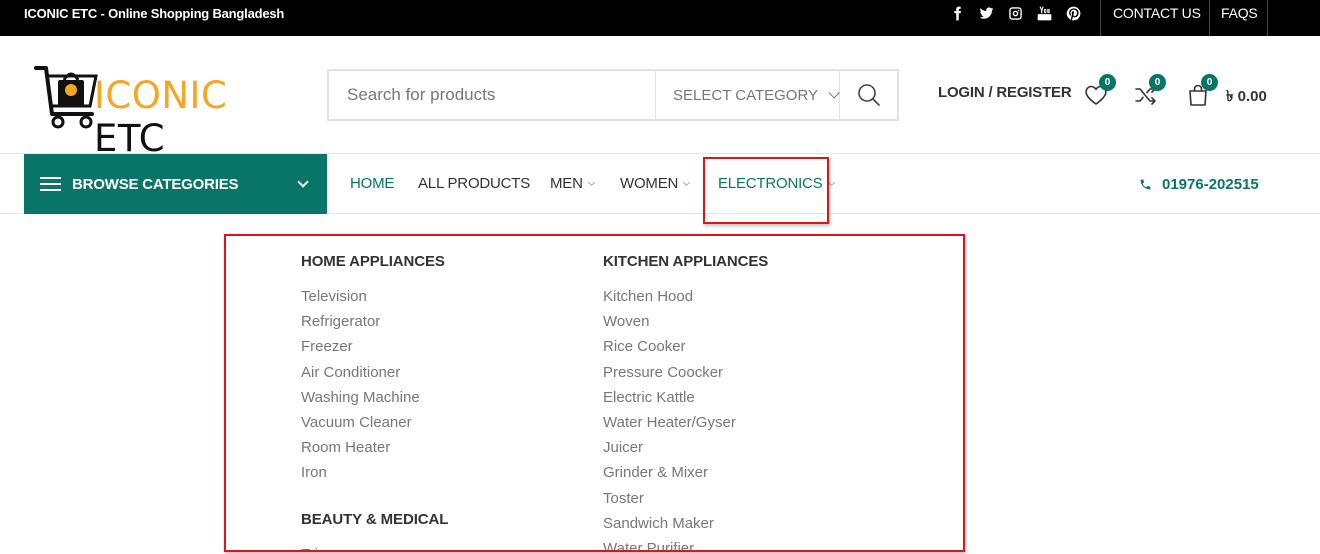 Image resolution: width=1320 pixels, height=554 pixels. What do you see at coordinates (154, 13) in the screenshot?
I see `site-tagline: ICONIC ETC - Online Shopping Bangladesh` at bounding box center [154, 13].